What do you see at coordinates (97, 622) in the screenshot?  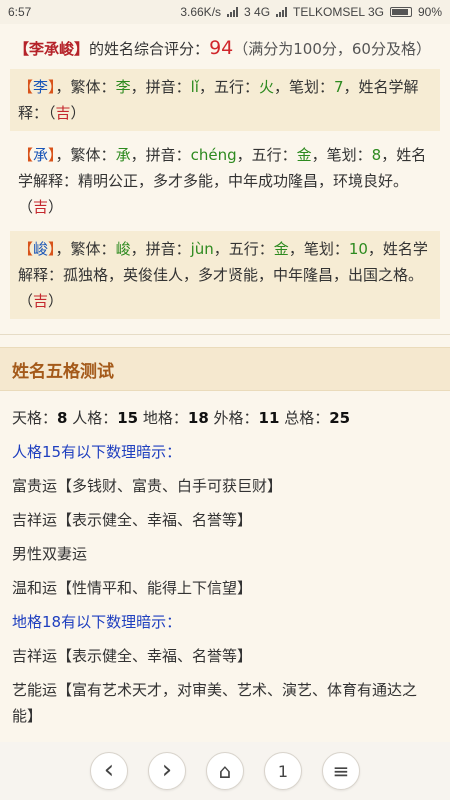 I see `di-hint: 地格18有以下数理暗示：` at bounding box center [97, 622].